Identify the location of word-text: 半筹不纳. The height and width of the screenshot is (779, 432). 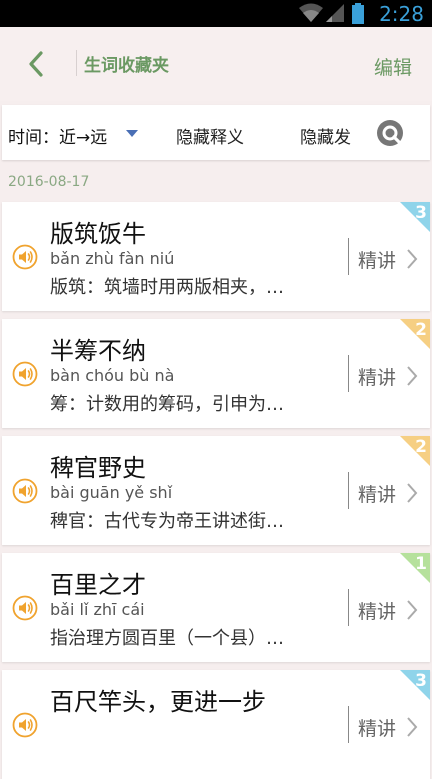
(98, 351).